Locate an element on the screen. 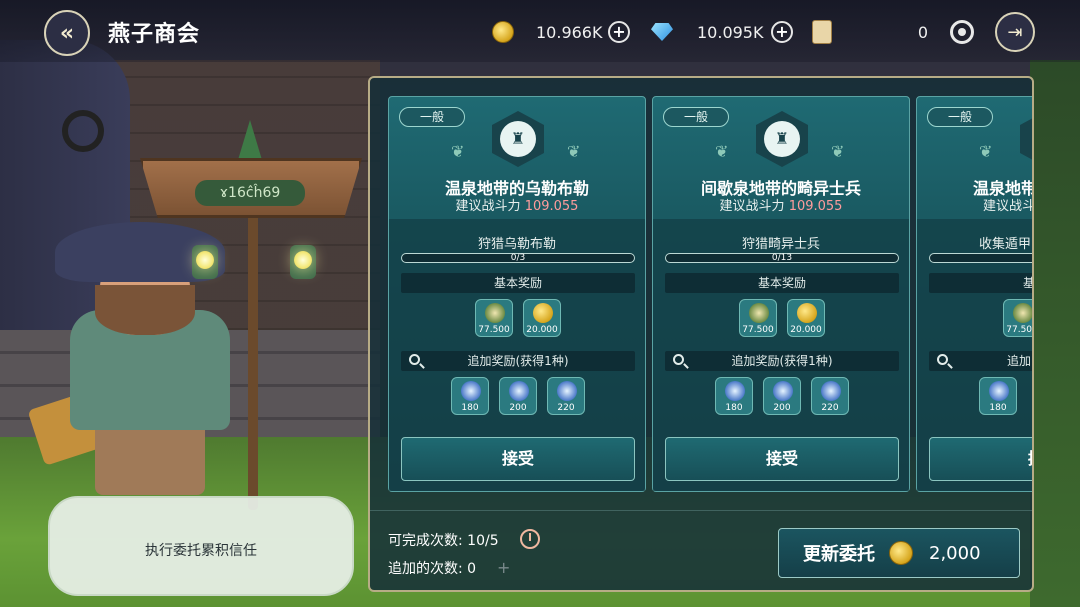 The height and width of the screenshot is (607, 1080). power-label: 建议战斗 is located at coordinates (1008, 206).